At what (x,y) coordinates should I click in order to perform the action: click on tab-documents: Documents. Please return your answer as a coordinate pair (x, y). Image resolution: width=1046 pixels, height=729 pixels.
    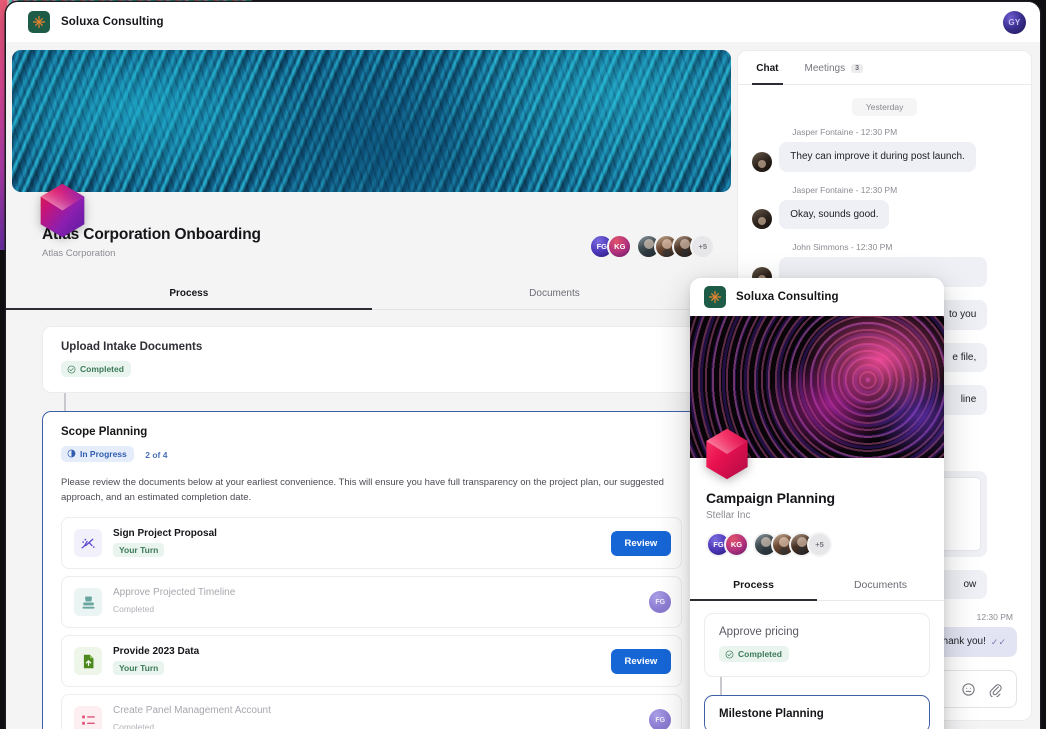
    Looking at the image, I should click on (555, 294).